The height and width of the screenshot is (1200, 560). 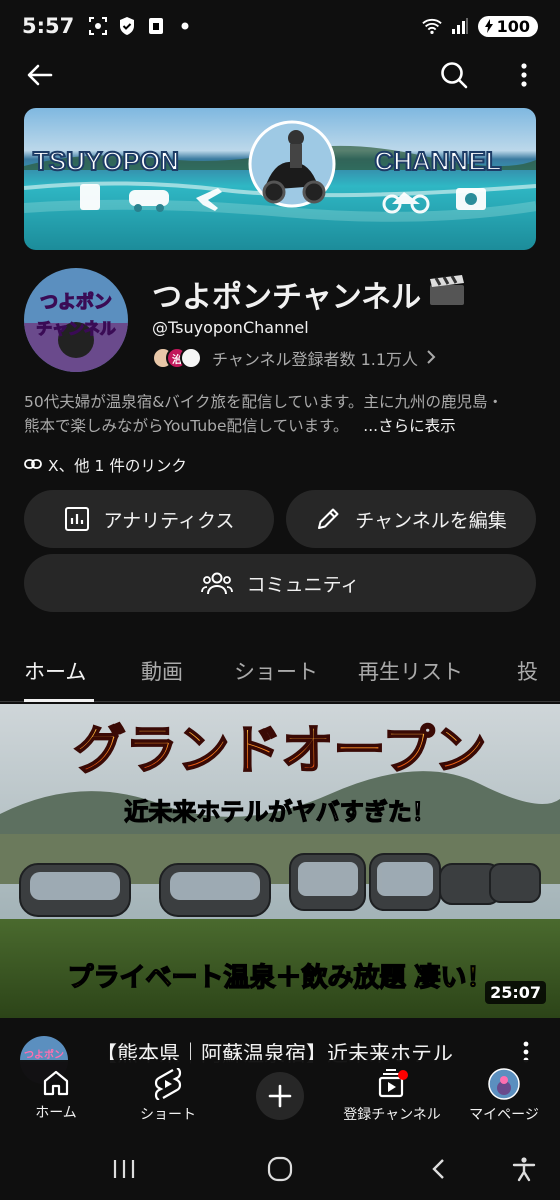 I want to click on home-circle-icon, so click(x=280, y=1169).